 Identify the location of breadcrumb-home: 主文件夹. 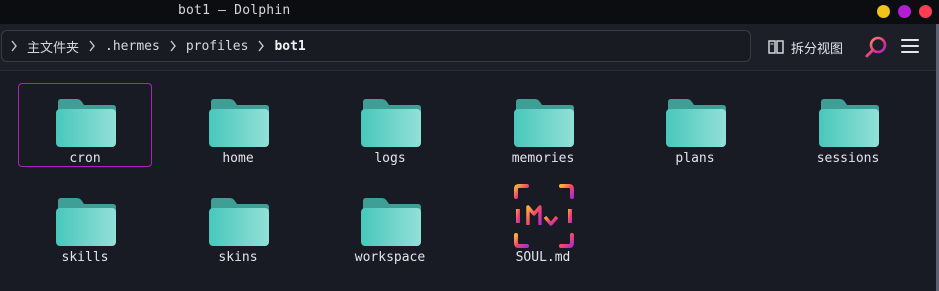
(53, 46).